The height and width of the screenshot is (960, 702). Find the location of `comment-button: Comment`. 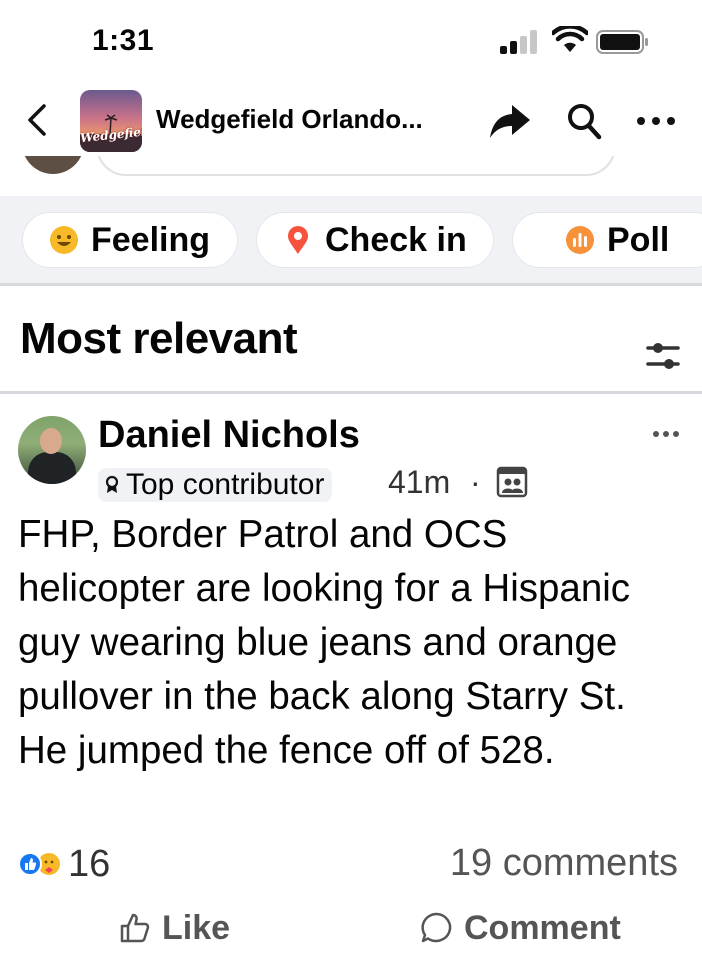

comment-button: Comment is located at coordinates (520, 928).